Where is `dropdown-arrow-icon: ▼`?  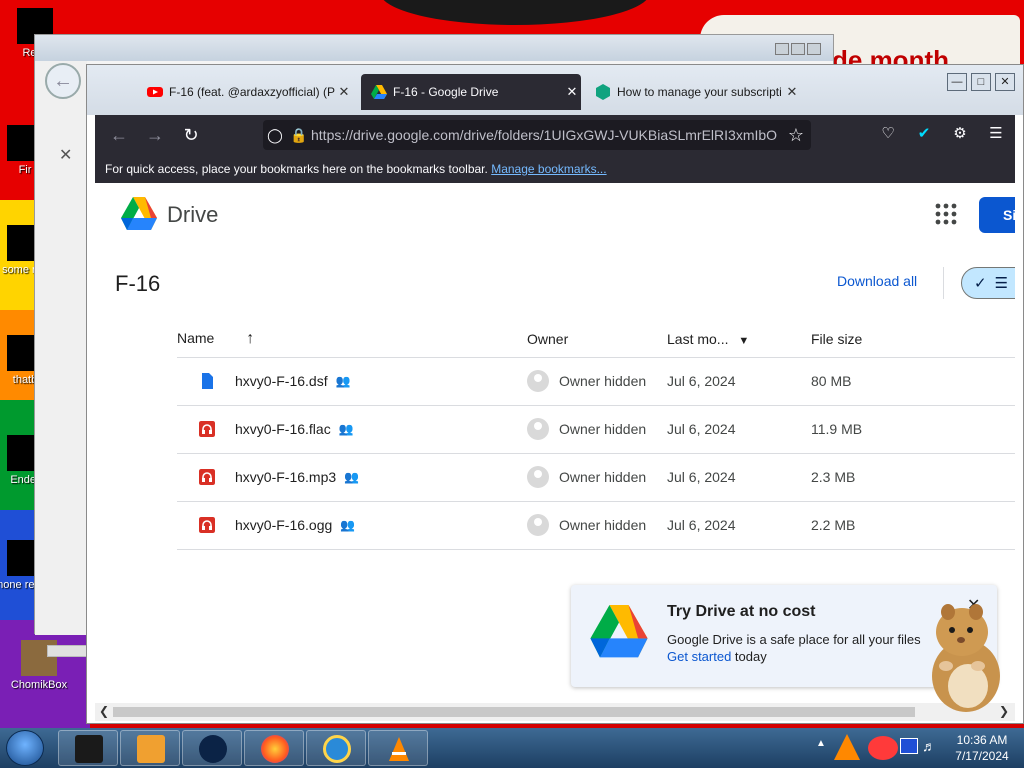
dropdown-arrow-icon: ▼ is located at coordinates (743, 341).